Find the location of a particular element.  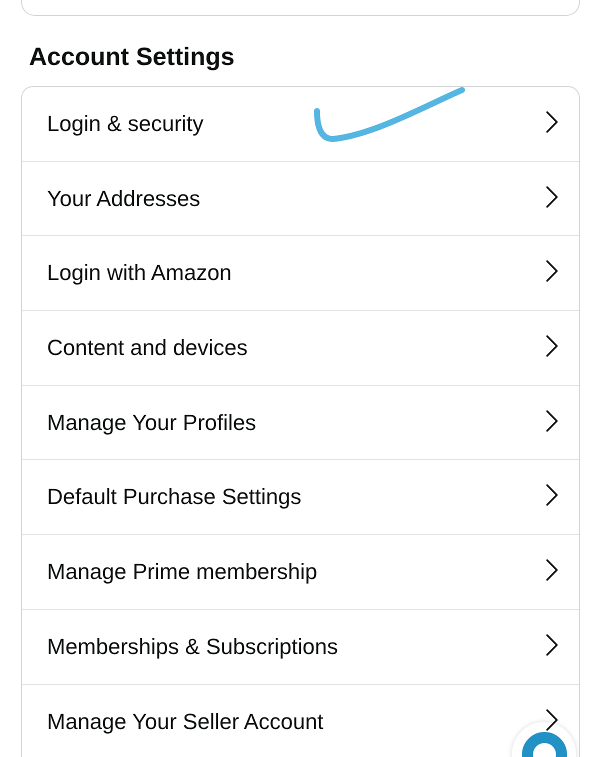

settings-row: Default Purchase Settings is located at coordinates (300, 498).